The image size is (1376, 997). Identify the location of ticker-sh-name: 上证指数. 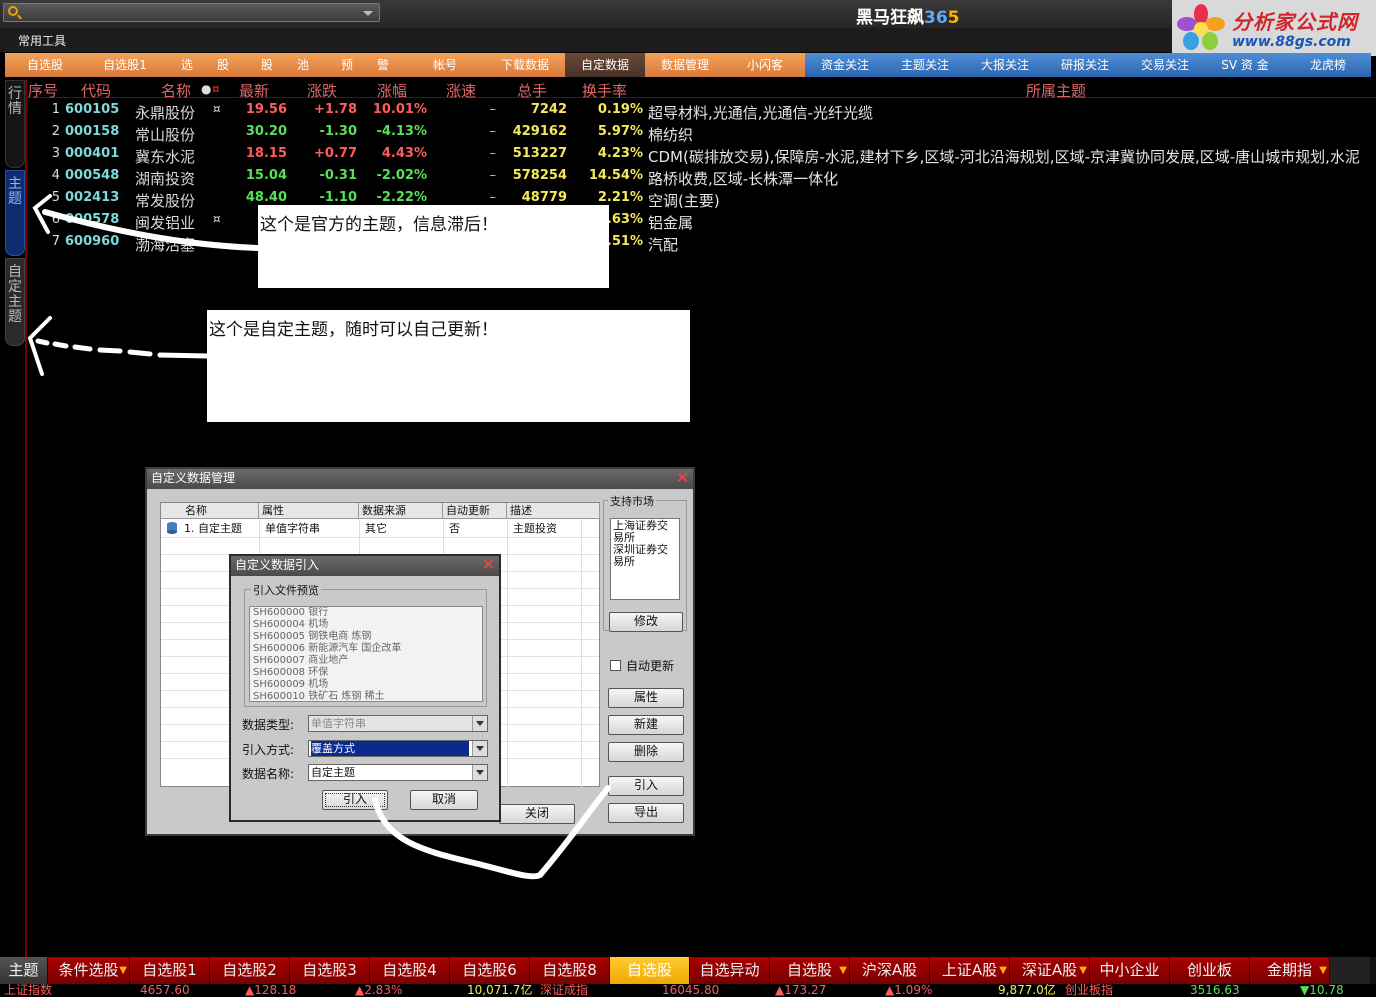
(28, 990).